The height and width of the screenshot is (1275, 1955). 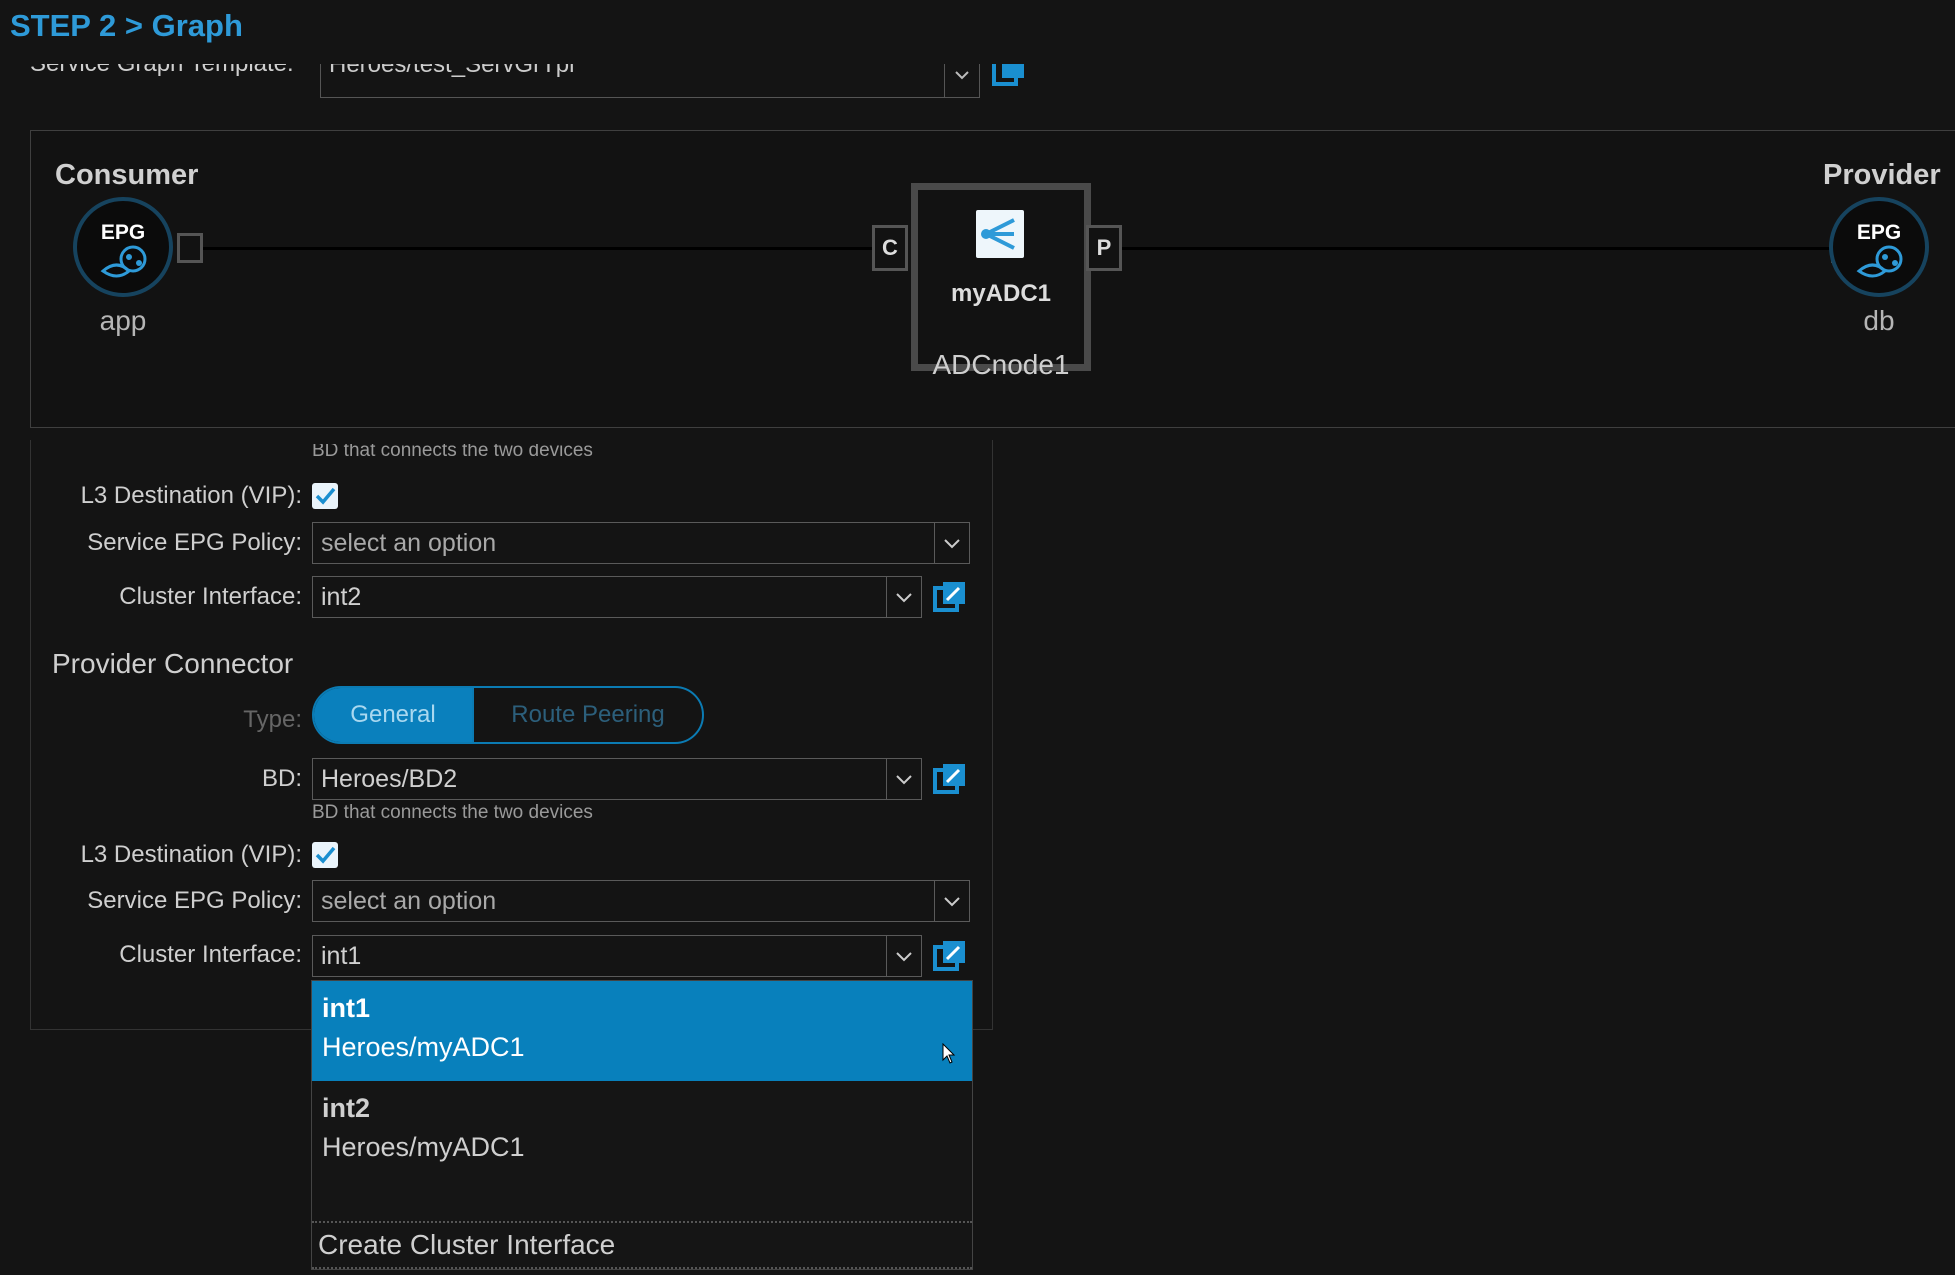 I want to click on provider-bd-label: BD:, so click(x=281, y=778).